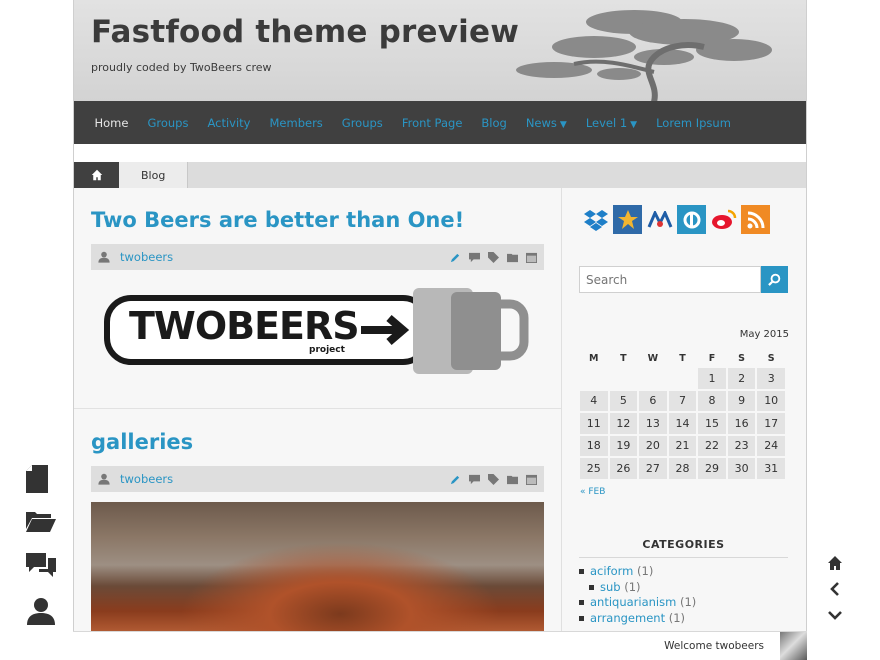  What do you see at coordinates (627, 219) in the screenshot?
I see `favourites-icon` at bounding box center [627, 219].